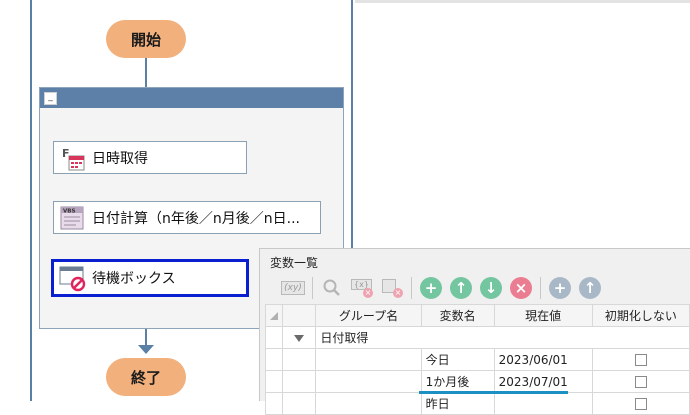 Image resolution: width=690 pixels, height=415 pixels. Describe the element at coordinates (543, 359) in the screenshot. I see `variable-value-cell: 2023/06/01` at that location.